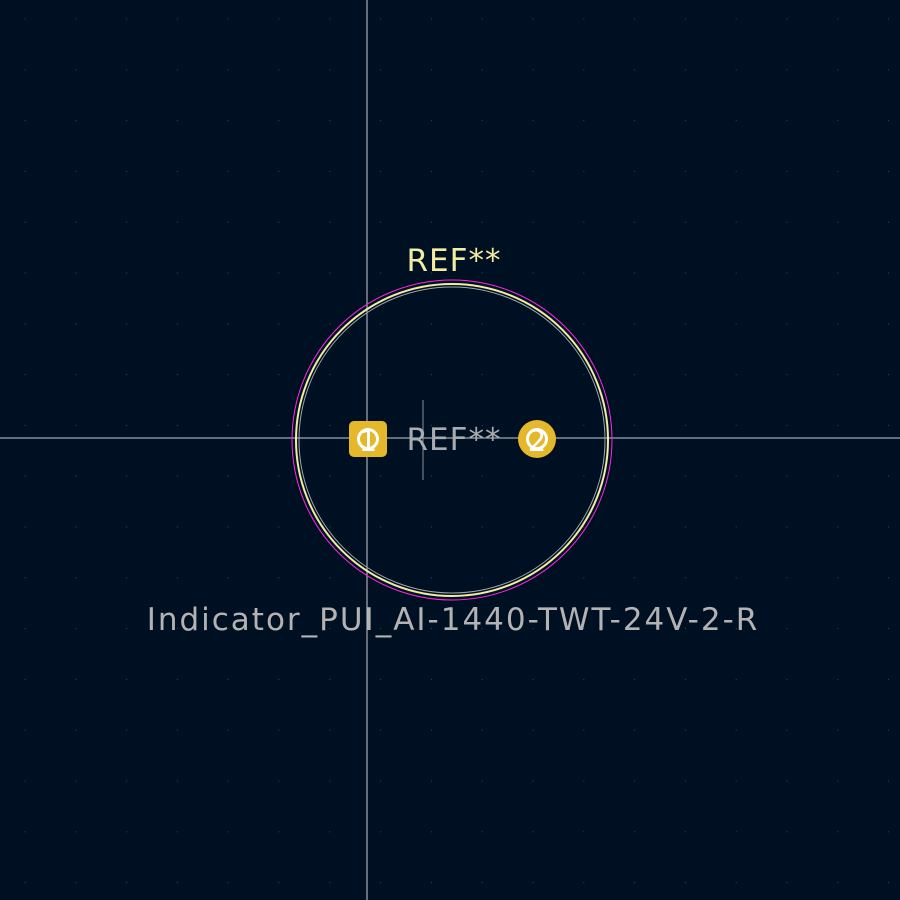 The image size is (900, 900). Describe the element at coordinates (368, 439) in the screenshot. I see `pad-1: 1` at that location.